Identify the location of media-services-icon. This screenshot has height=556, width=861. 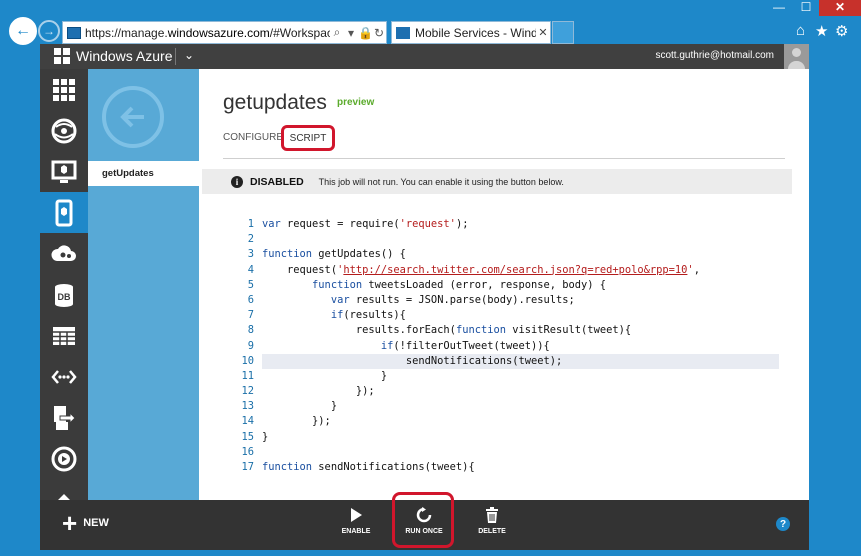
(64, 458).